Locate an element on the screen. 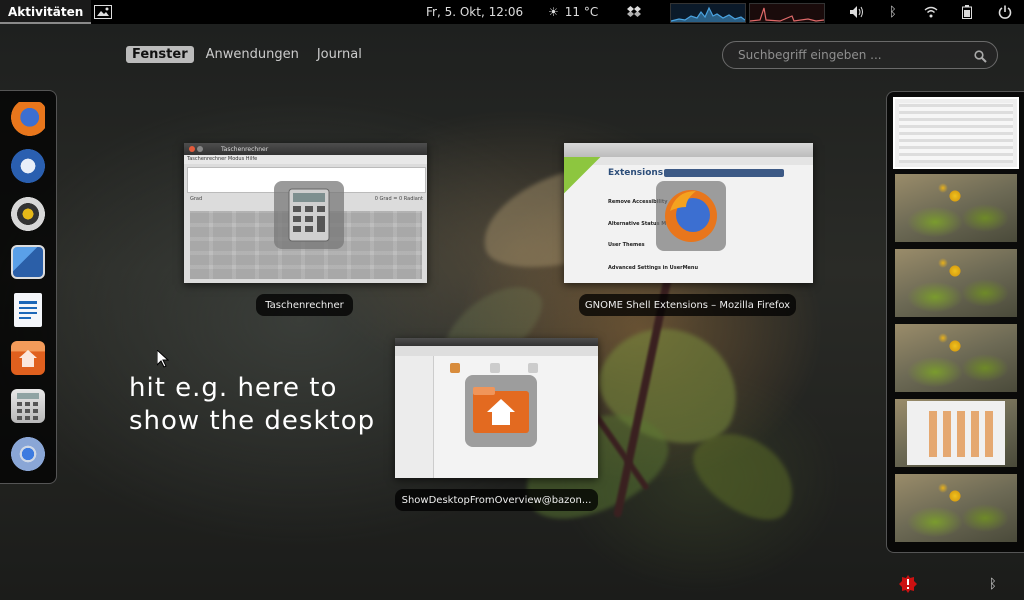 The width and height of the screenshot is (1024, 600). minimize-icon is located at coordinates (200, 149).